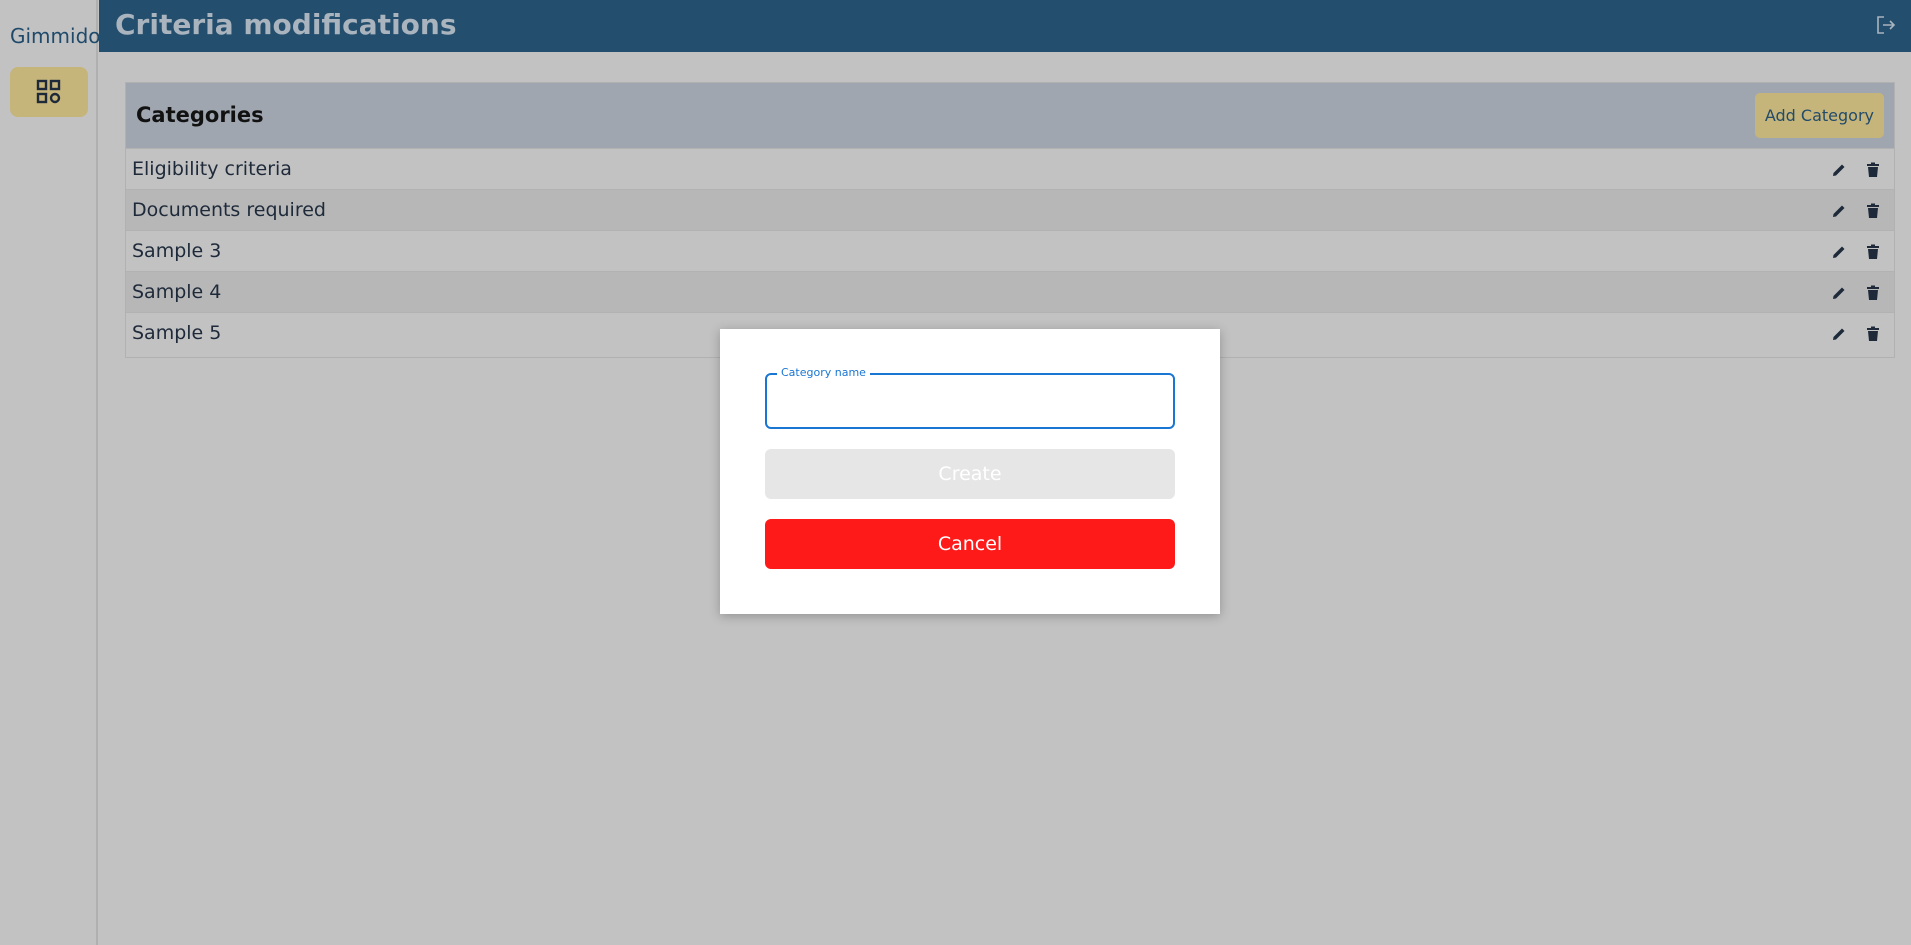 The height and width of the screenshot is (945, 1911). I want to click on logout-icon, so click(1886, 25).